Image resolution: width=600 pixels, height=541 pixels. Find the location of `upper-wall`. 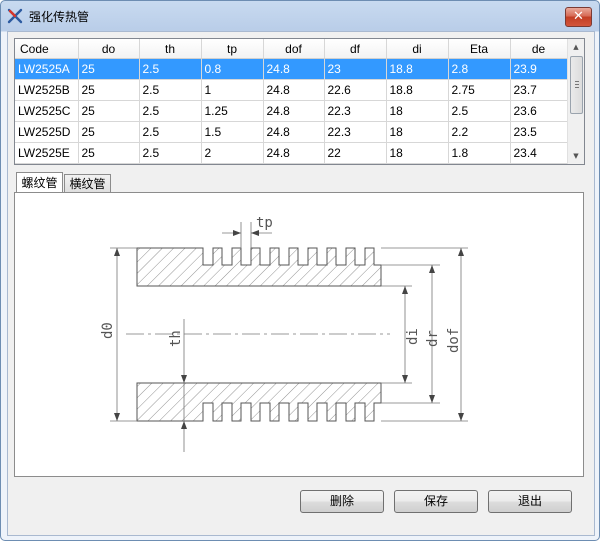

upper-wall is located at coordinates (259, 267).